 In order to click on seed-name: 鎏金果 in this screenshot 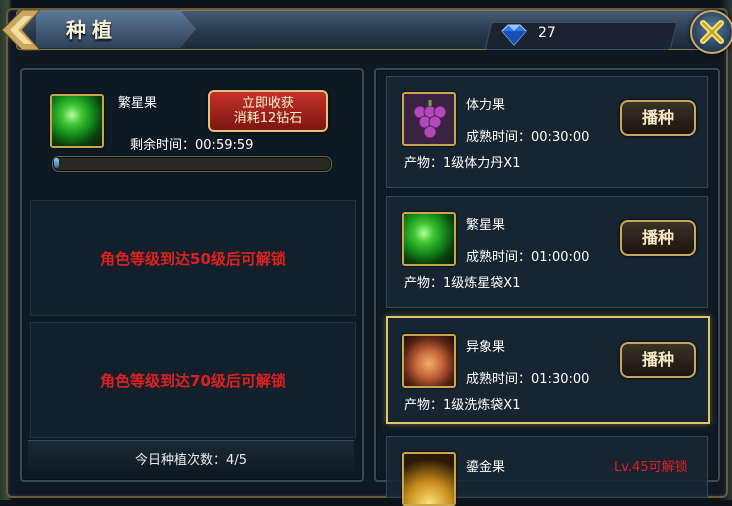, I will do `click(486, 467)`.